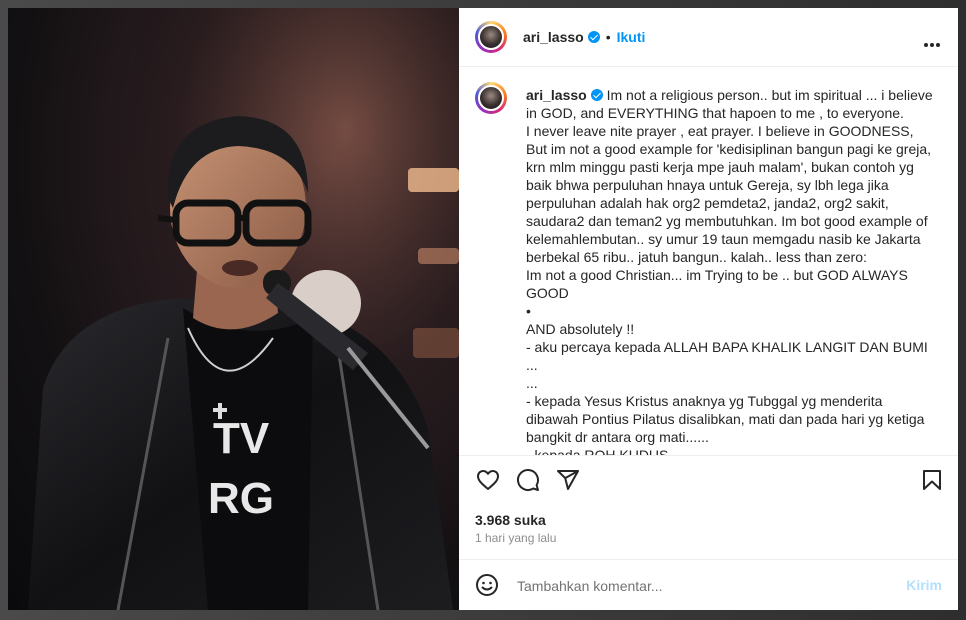 The height and width of the screenshot is (620, 966). I want to click on author-avatar, so click(491, 37).